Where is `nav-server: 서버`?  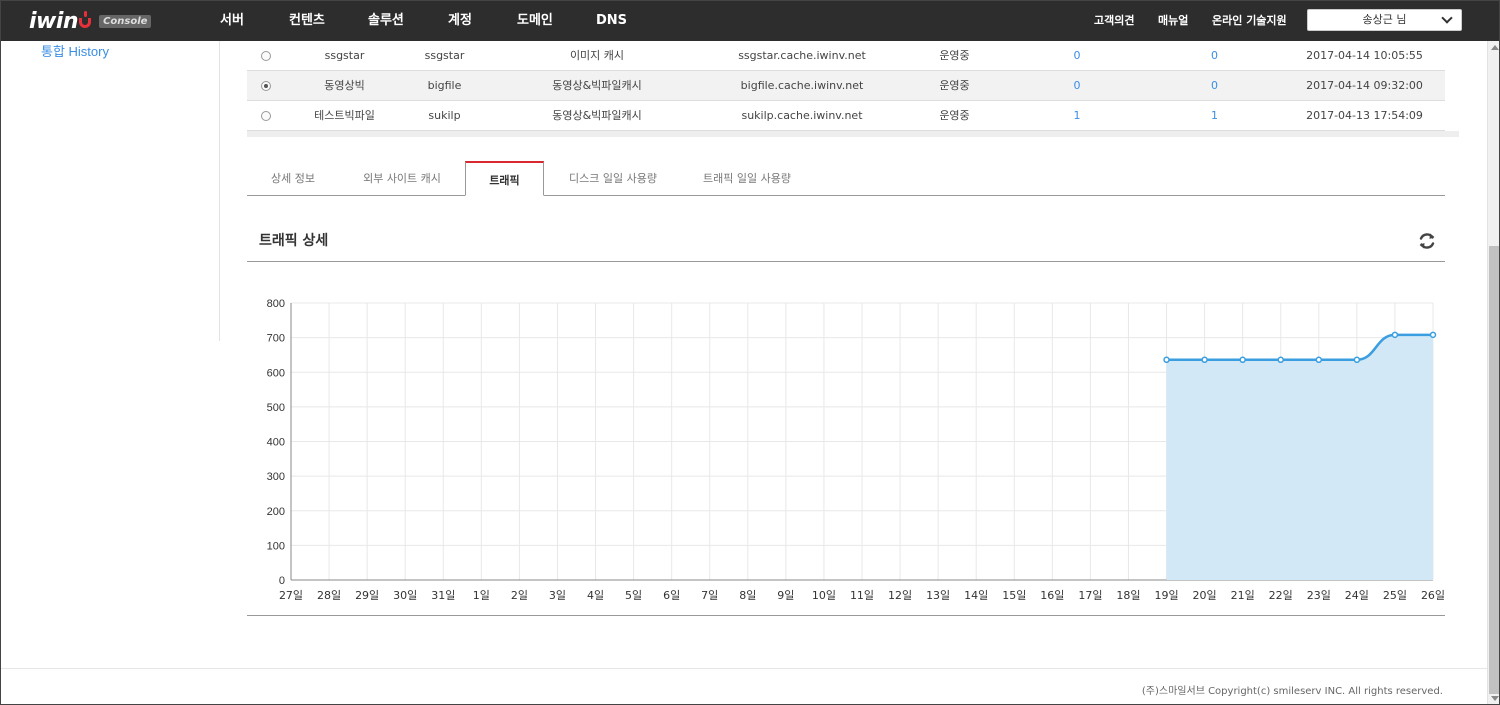 nav-server: 서버 is located at coordinates (232, 21).